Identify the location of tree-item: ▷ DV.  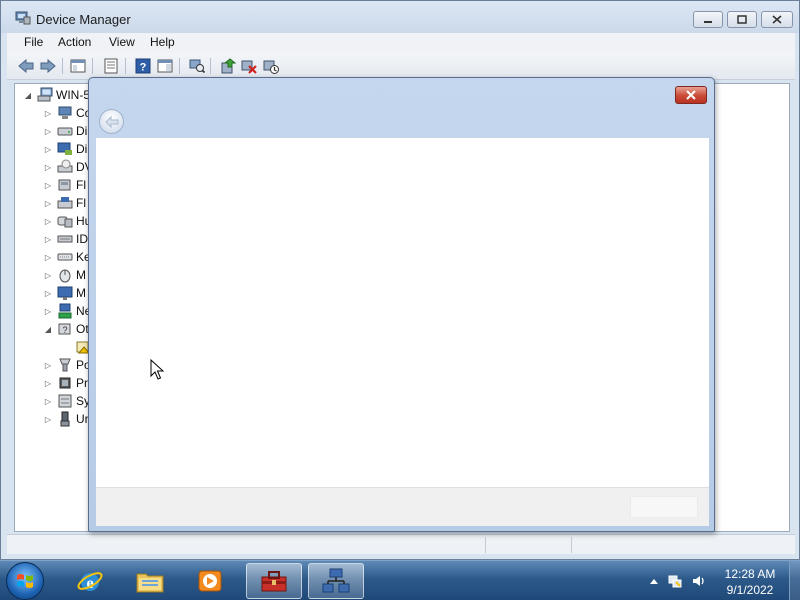
(68, 167).